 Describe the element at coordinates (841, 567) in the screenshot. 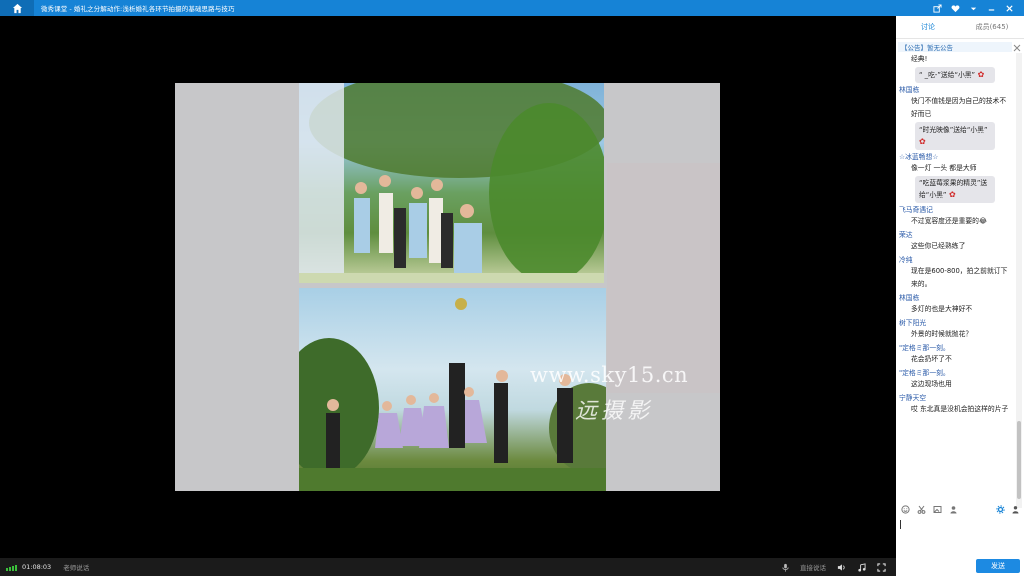

I see `volume-icon` at that location.